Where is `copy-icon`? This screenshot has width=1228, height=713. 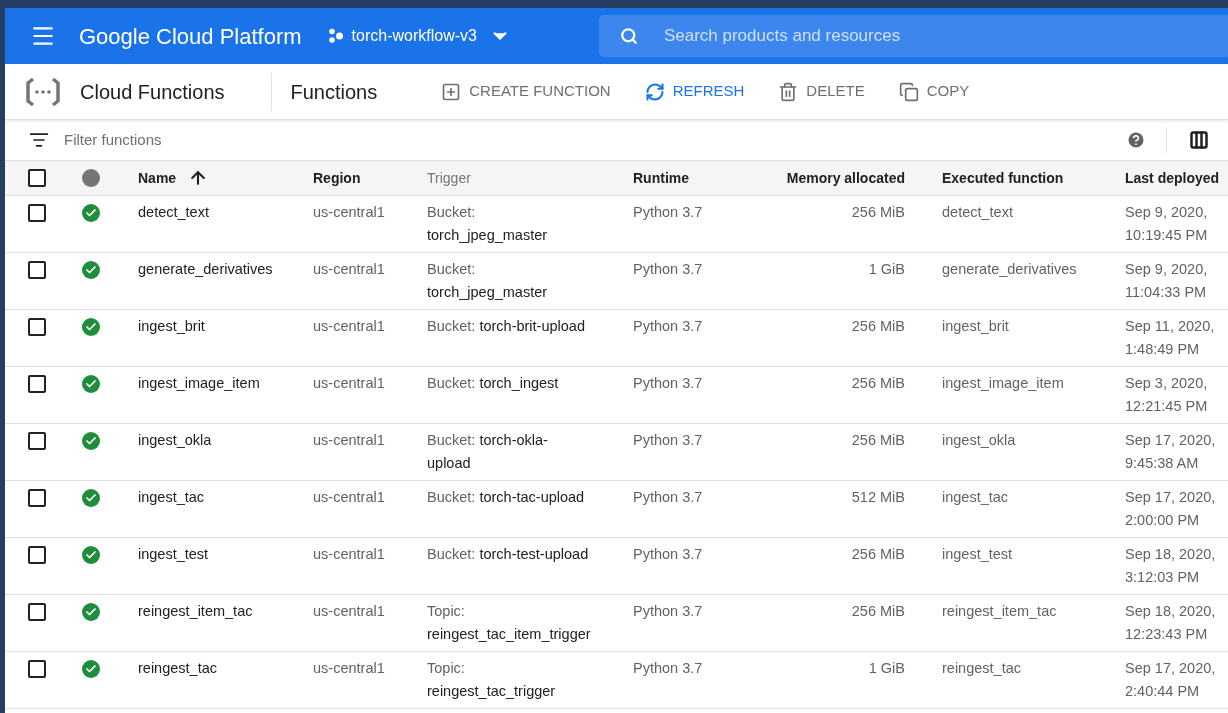 copy-icon is located at coordinates (908, 91).